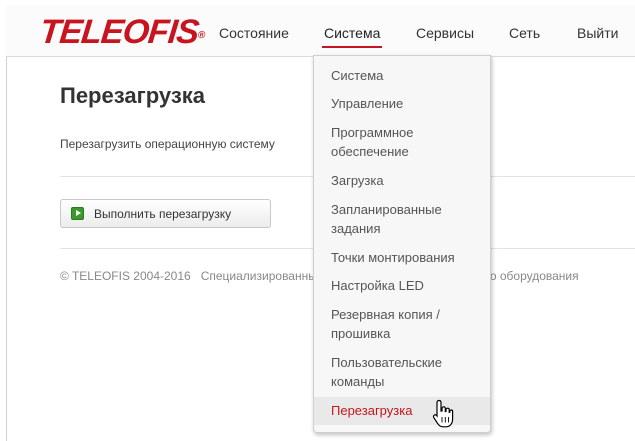  Describe the element at coordinates (320, 31) in the screenshot. I see `top-header: TELEOFIS®` at that location.